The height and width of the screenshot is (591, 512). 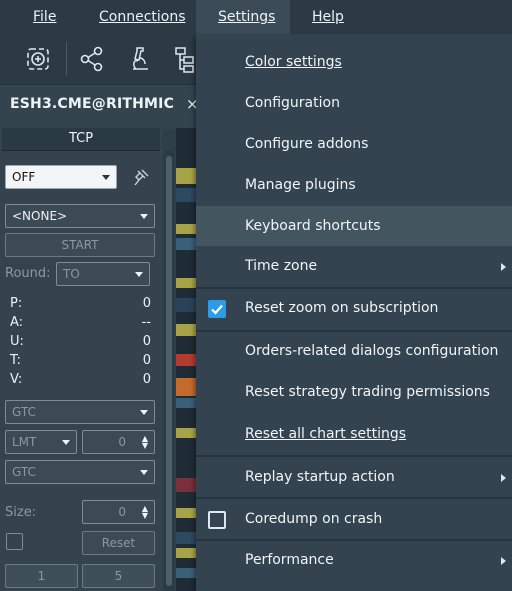 I want to click on qty-button-1: 1, so click(x=41, y=576).